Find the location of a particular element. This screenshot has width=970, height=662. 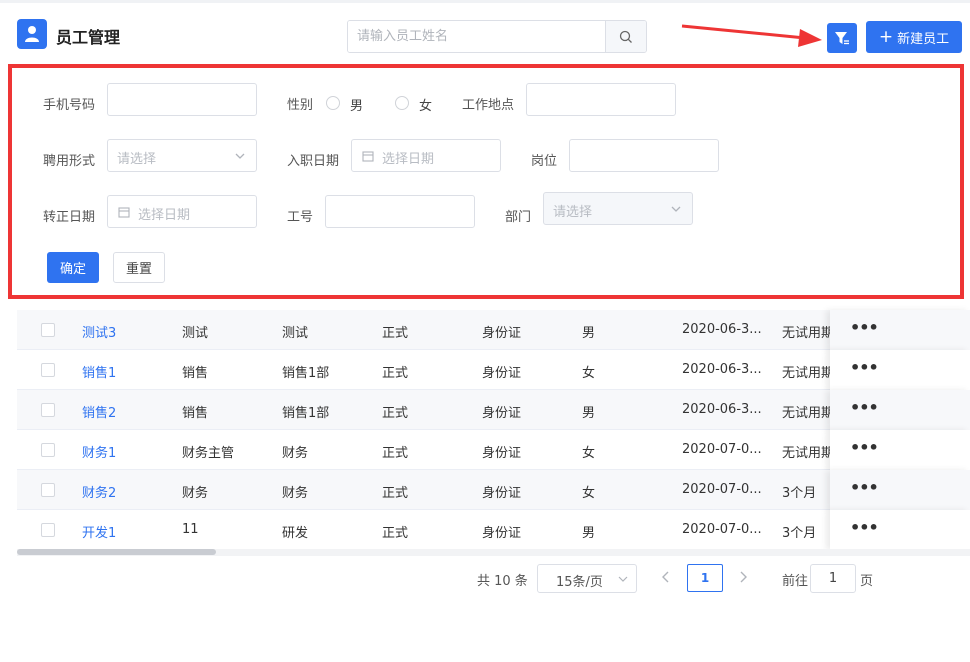

search-input is located at coordinates (476, 36).